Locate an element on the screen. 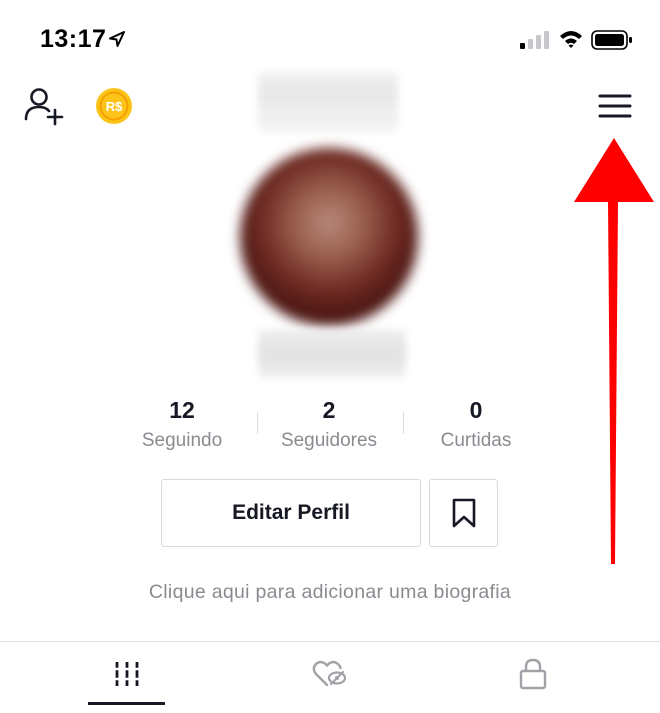 This screenshot has height=713, width=660. hamburger-menu-icon is located at coordinates (615, 106).